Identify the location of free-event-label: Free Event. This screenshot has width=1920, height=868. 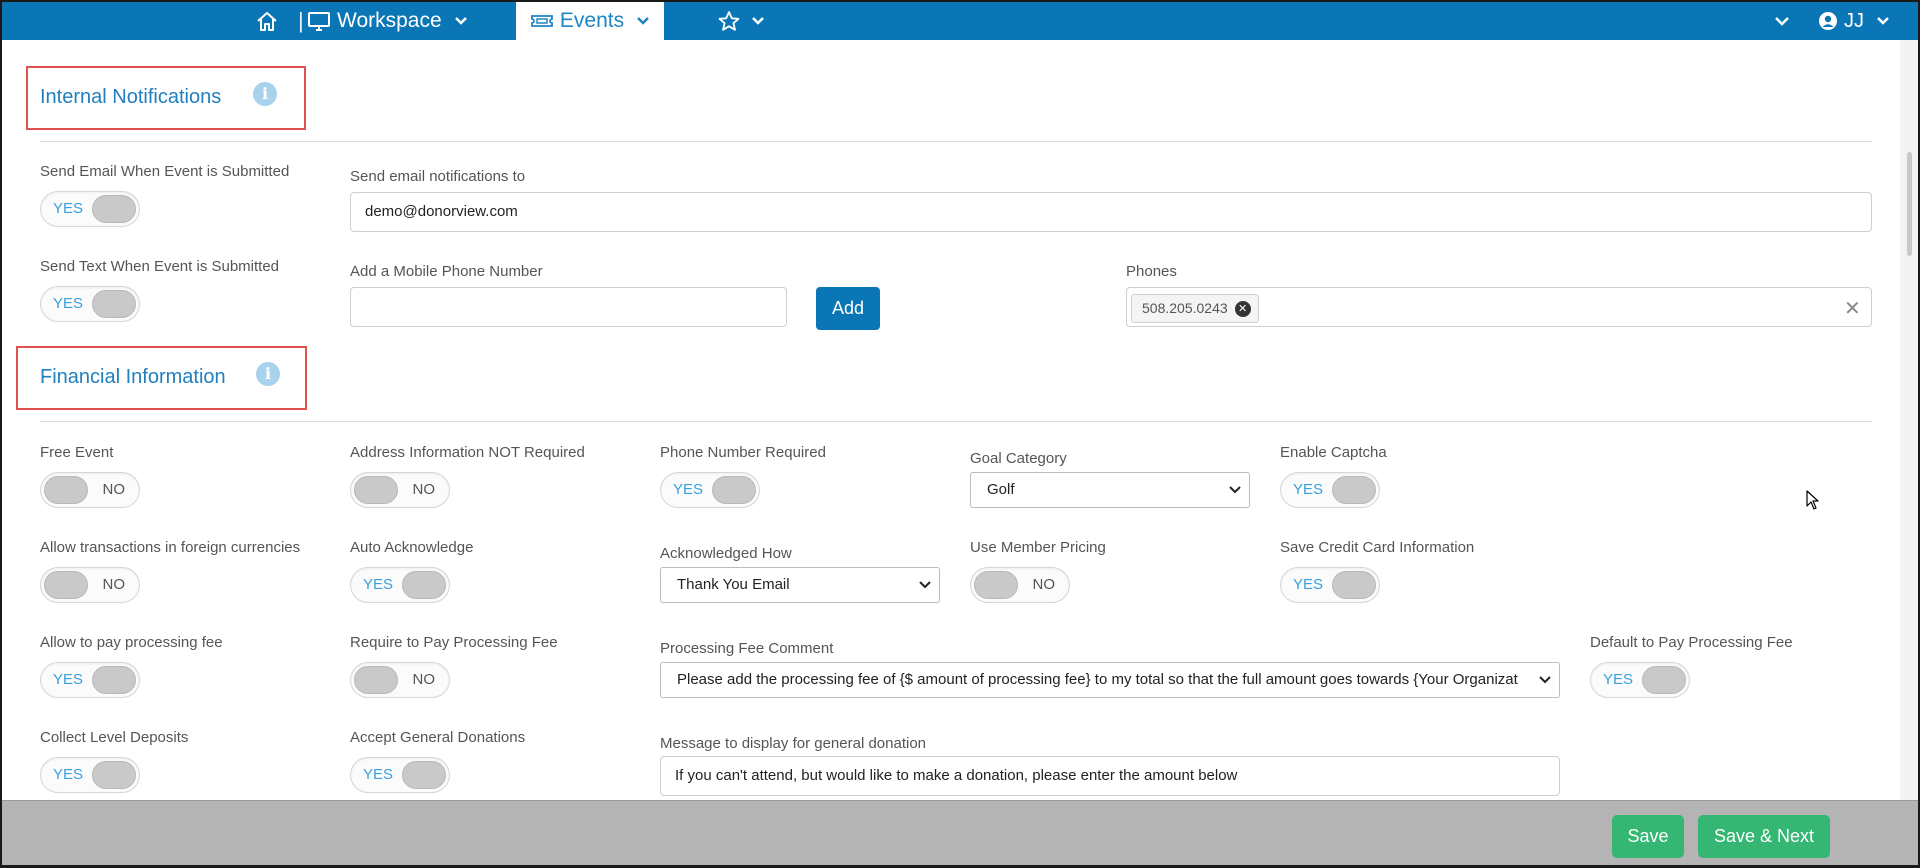
(77, 452).